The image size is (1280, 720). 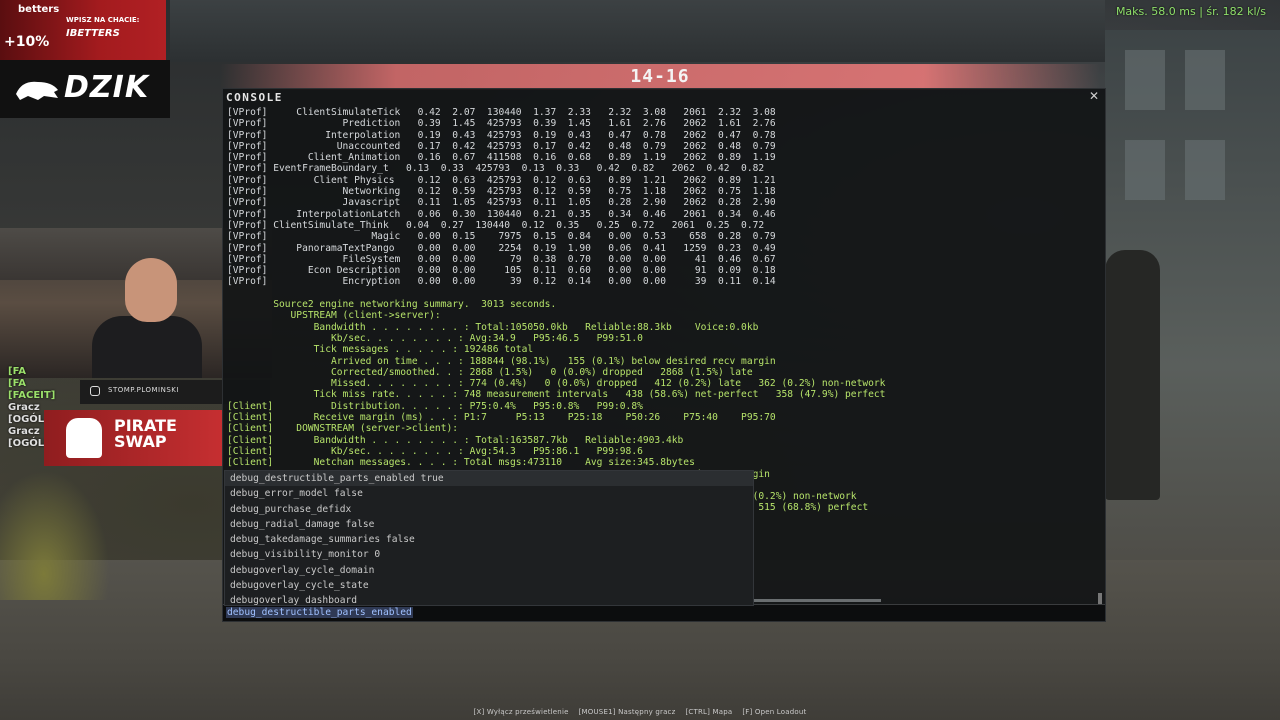 I want to click on autocomplete-item: debugoverlay_cycle_domain, so click(x=489, y=570).